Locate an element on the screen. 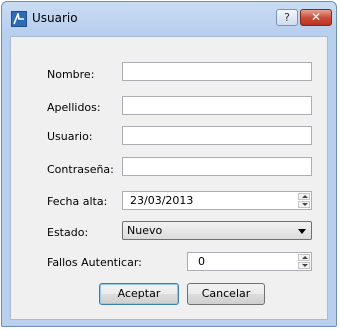  estado-selected-value: Nuevo is located at coordinates (145, 230).